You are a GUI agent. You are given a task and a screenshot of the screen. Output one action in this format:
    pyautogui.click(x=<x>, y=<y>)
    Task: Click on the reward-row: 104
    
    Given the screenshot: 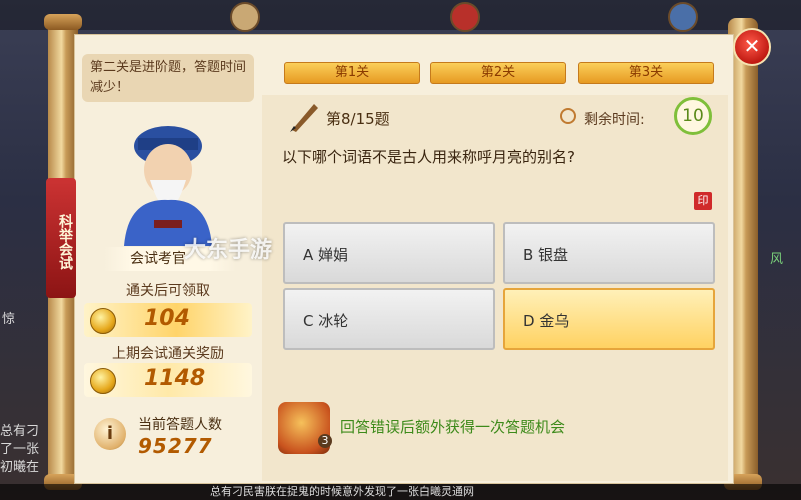 What is the action you would take?
    pyautogui.click(x=168, y=320)
    